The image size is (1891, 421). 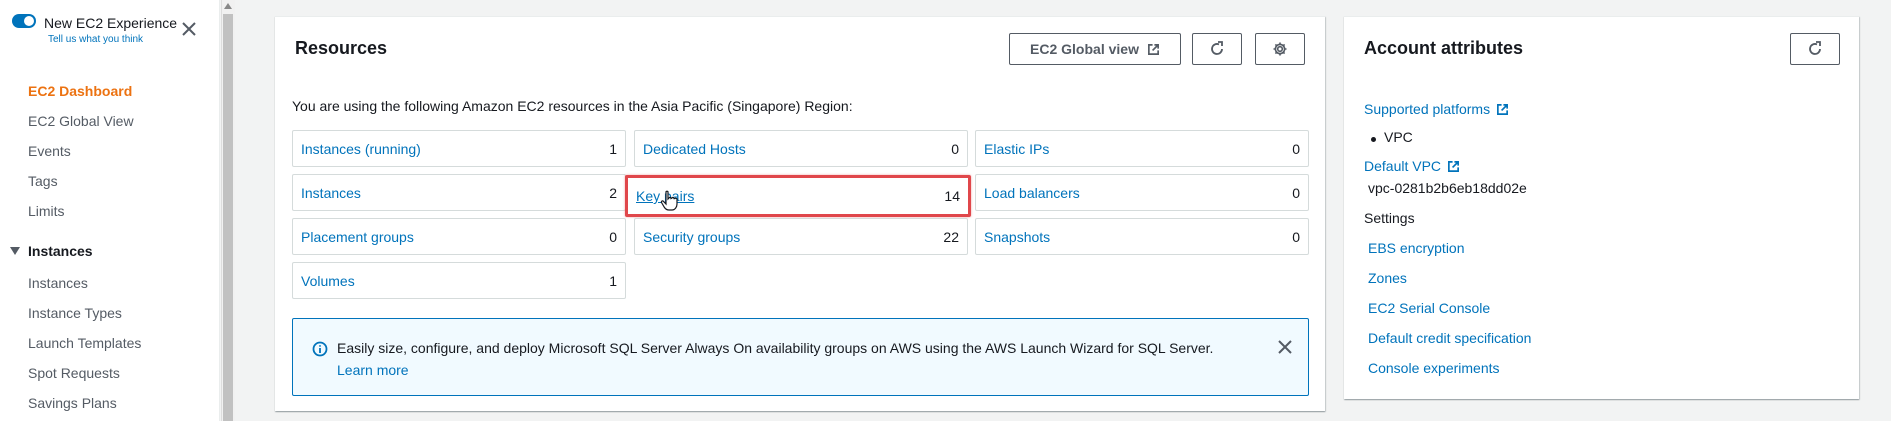 I want to click on nav-launch-templates: Launch Templates, so click(x=84, y=343).